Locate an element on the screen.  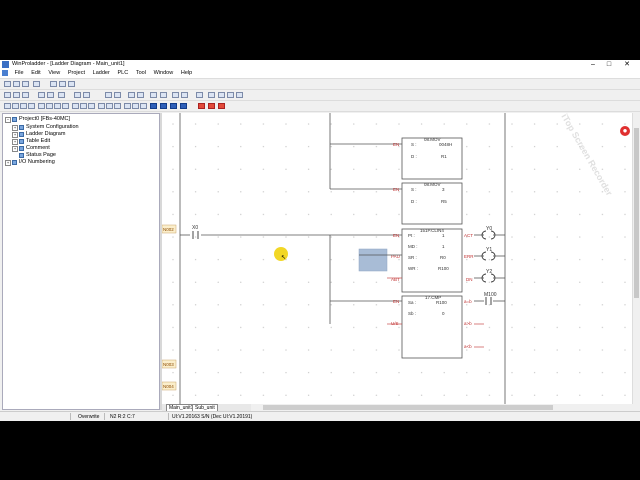
comment-icon is located at coordinates (230, 95).